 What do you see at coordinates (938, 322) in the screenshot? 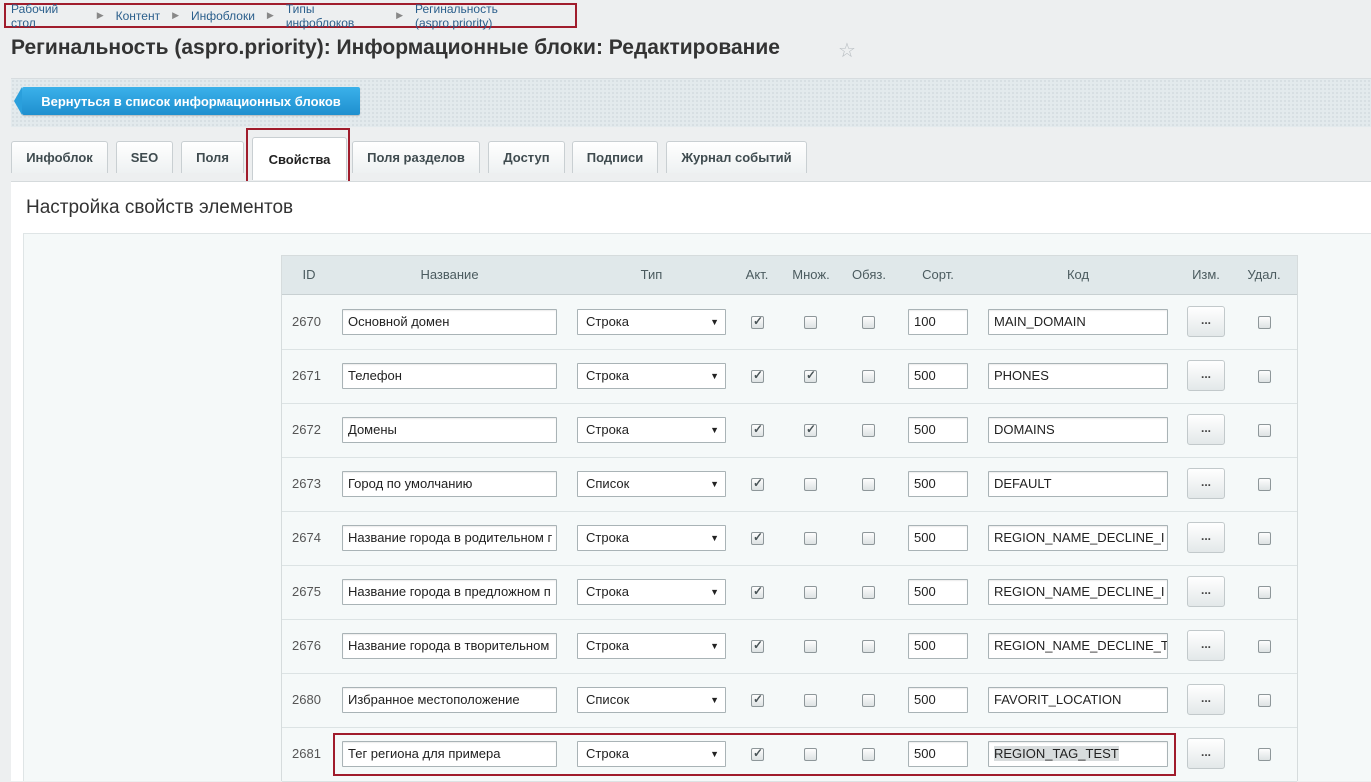
I see `sort-input: 100` at bounding box center [938, 322].